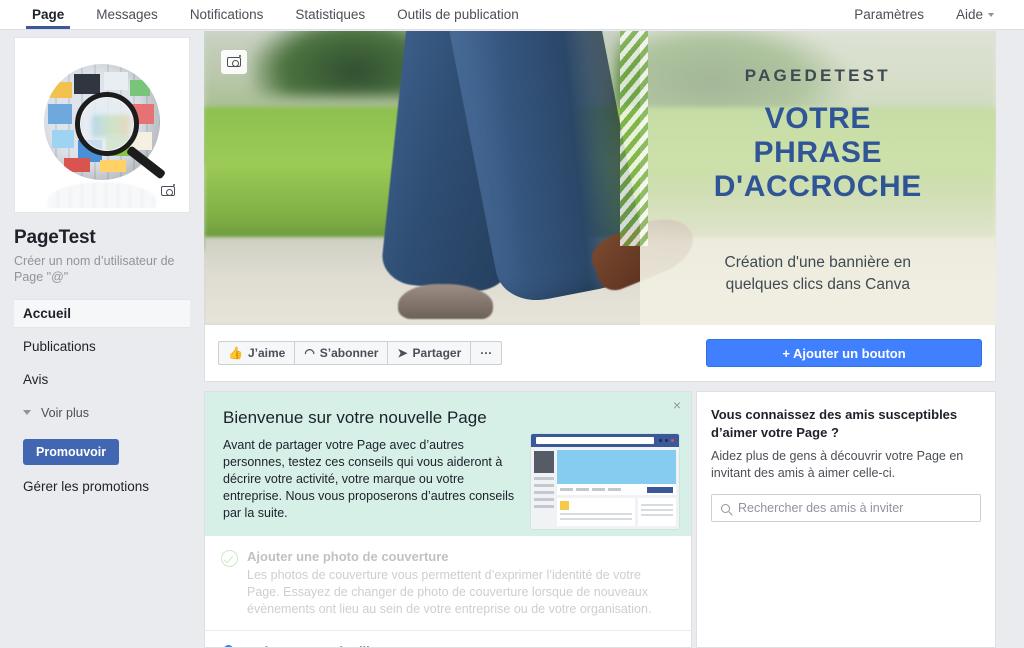 The height and width of the screenshot is (648, 1024). I want to click on invite-friends-search-box, so click(846, 508).